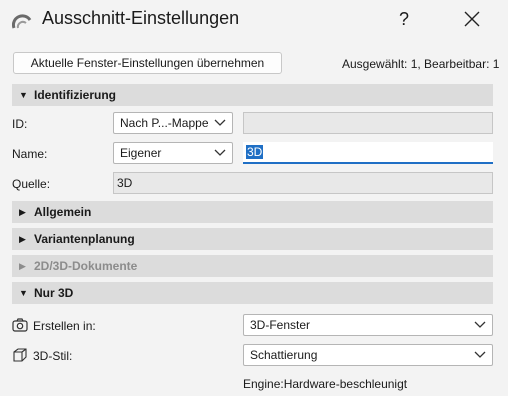 The image size is (508, 396). I want to click on create-in-label: Erstellen in:, so click(64, 326).